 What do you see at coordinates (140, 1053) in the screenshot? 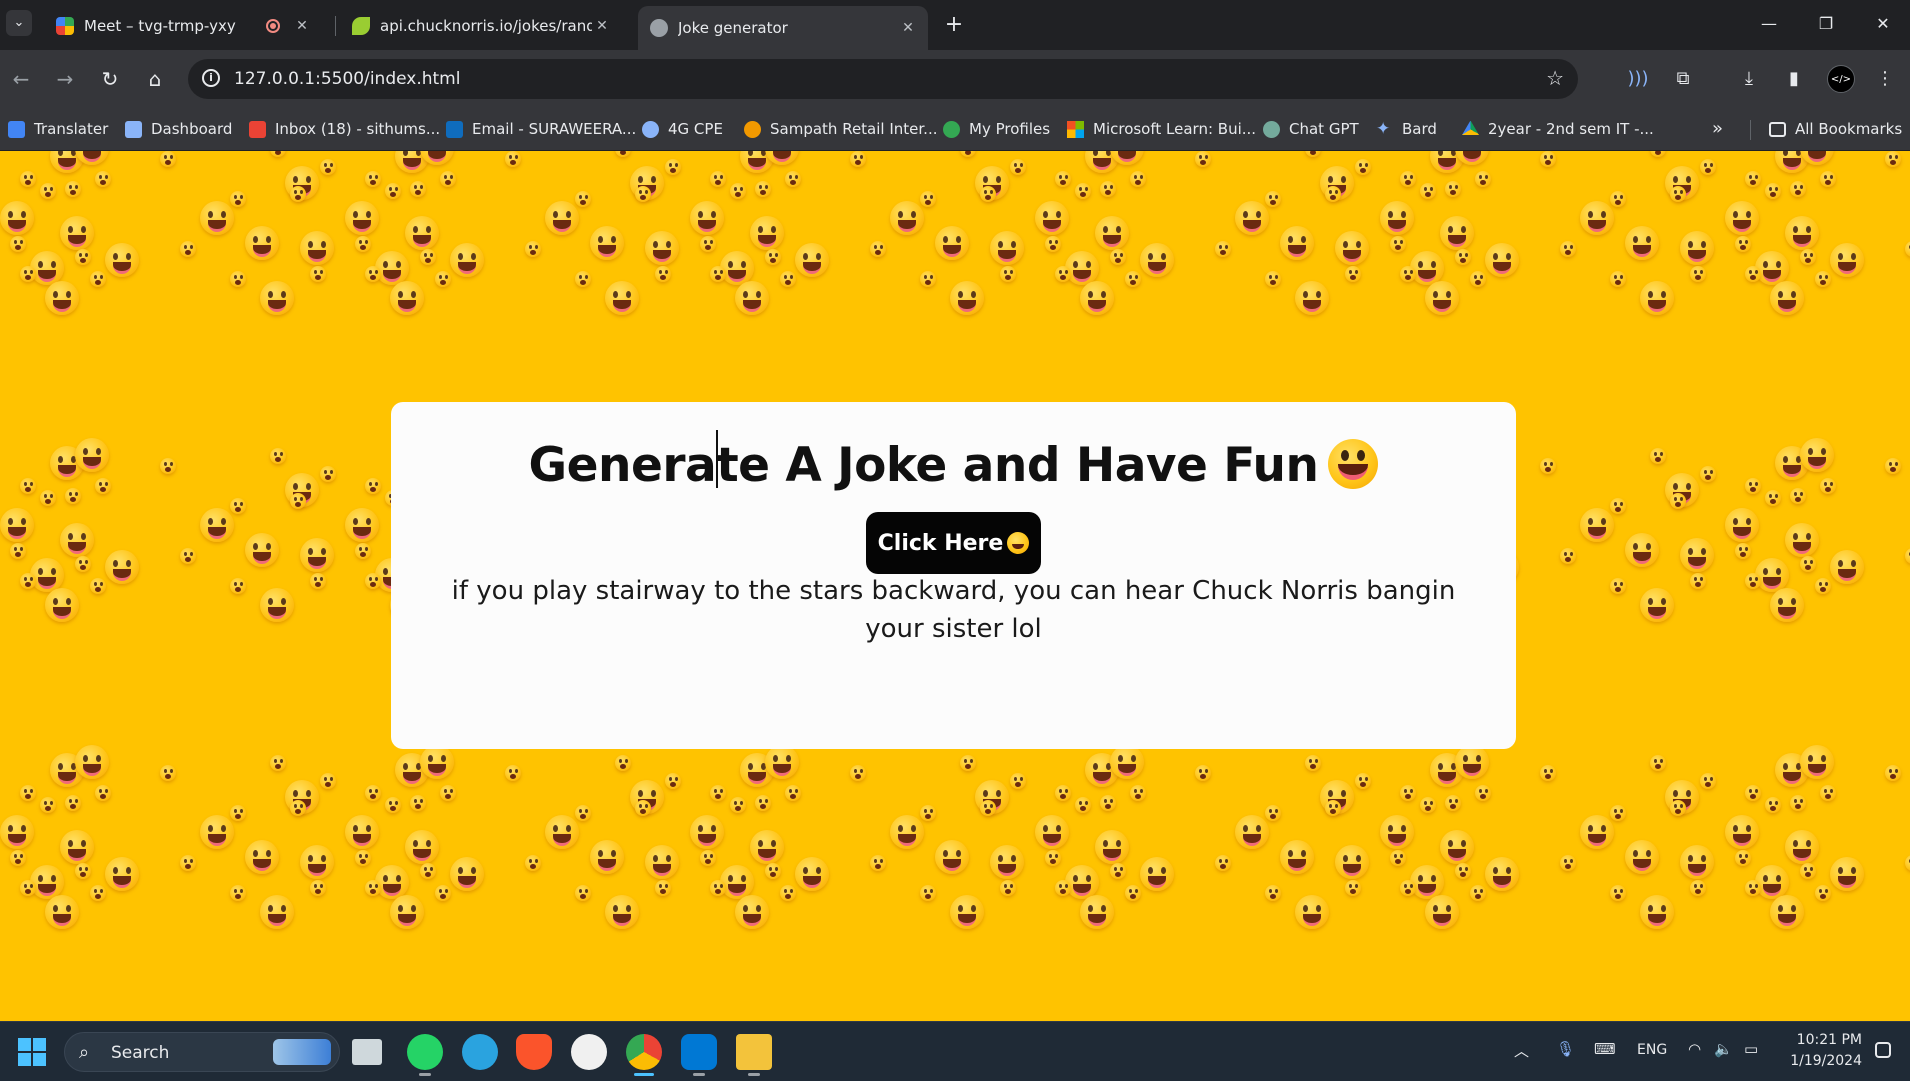
I see `taskbar-search-label: Search` at bounding box center [140, 1053].